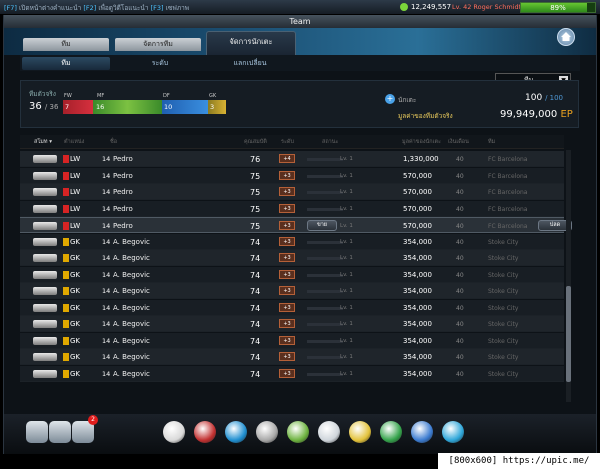 This screenshot has width=600, height=469. I want to click on col-grade: ระดับ, so click(287, 142).